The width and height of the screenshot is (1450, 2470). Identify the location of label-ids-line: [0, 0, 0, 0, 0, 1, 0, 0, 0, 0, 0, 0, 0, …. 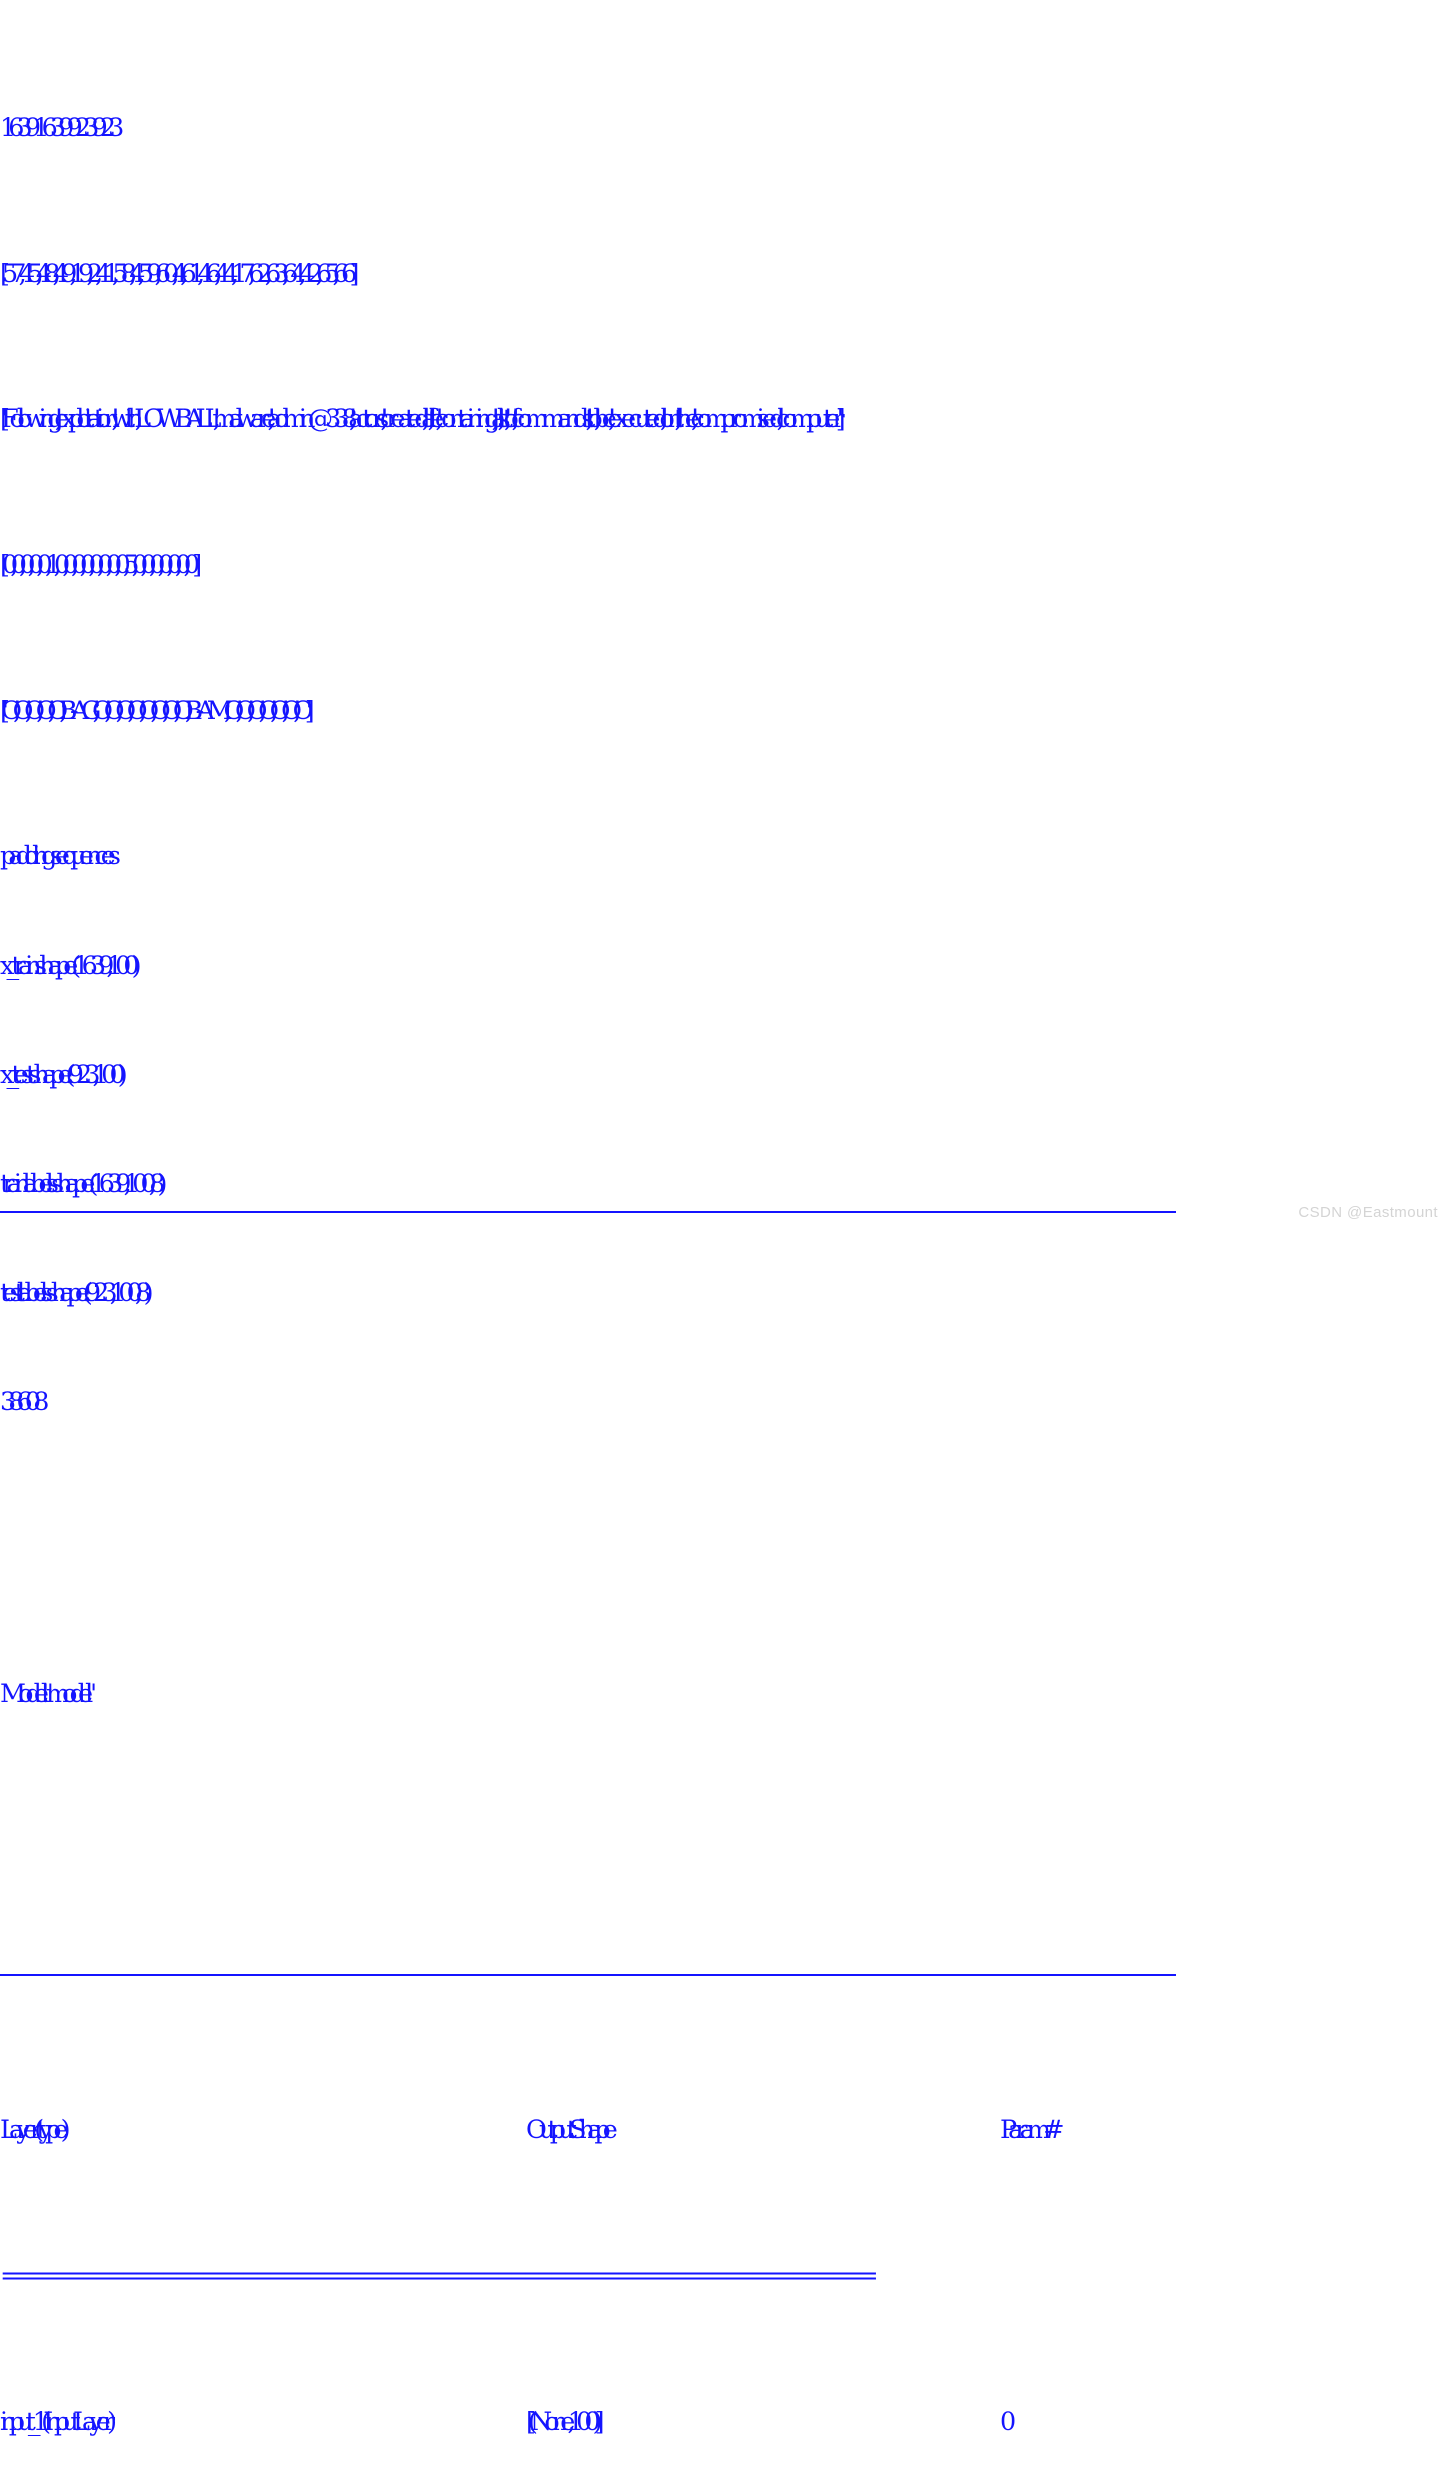
(101, 564).